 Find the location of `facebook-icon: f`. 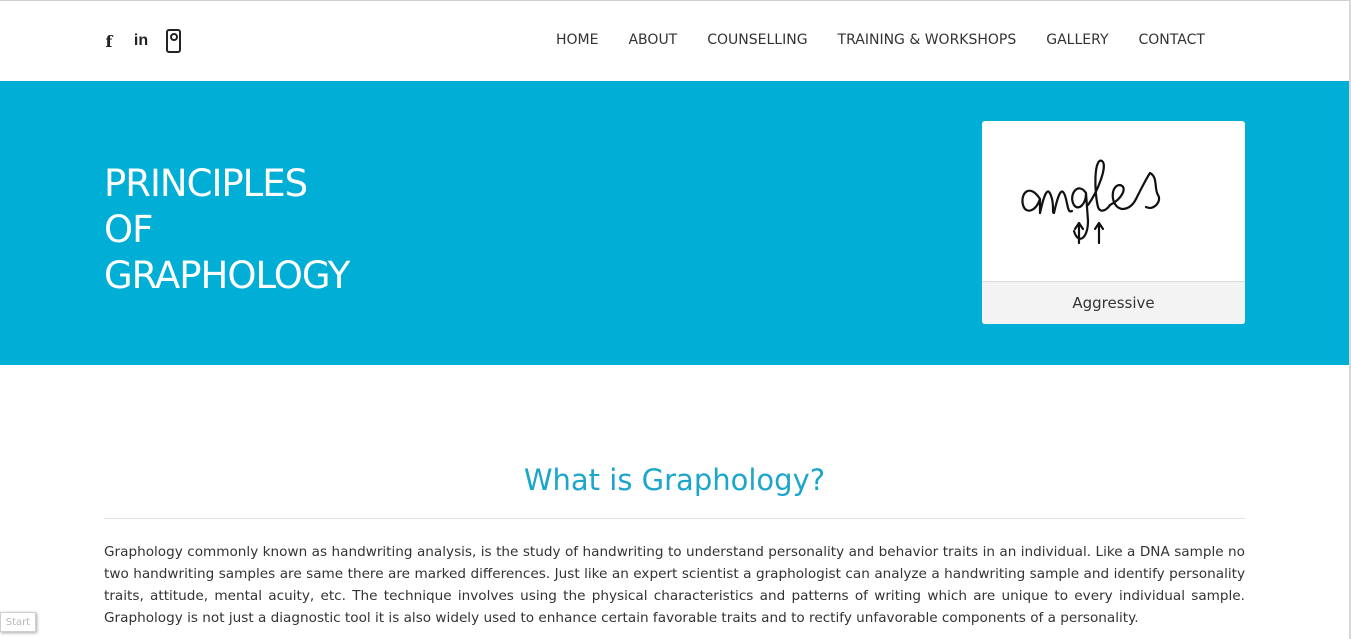

facebook-icon: f is located at coordinates (109, 41).